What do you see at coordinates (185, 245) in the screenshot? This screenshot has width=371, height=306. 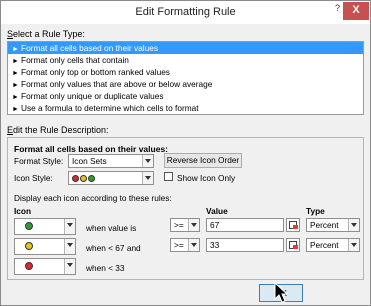 I see `operator-select-2: >=` at bounding box center [185, 245].